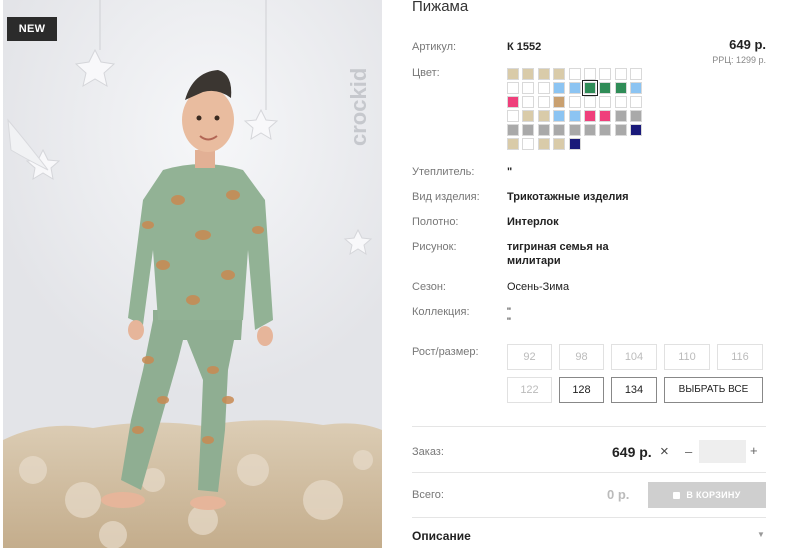 This screenshot has width=800, height=548. What do you see at coordinates (713, 495) in the screenshot?
I see `add-to-cart-label: В КОРЗИНУ` at bounding box center [713, 495].